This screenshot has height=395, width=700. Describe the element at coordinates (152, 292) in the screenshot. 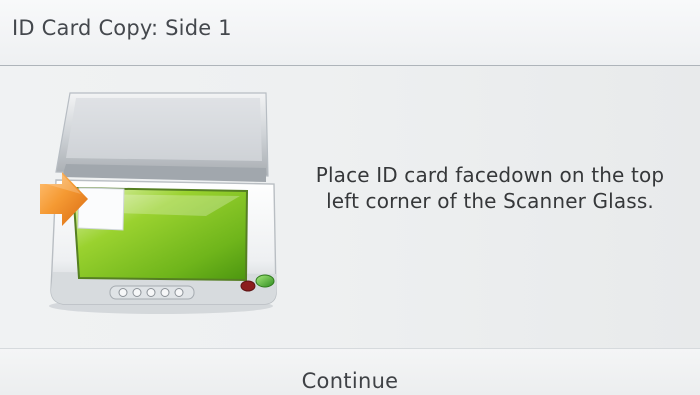

I see `control-panel-icon` at that location.